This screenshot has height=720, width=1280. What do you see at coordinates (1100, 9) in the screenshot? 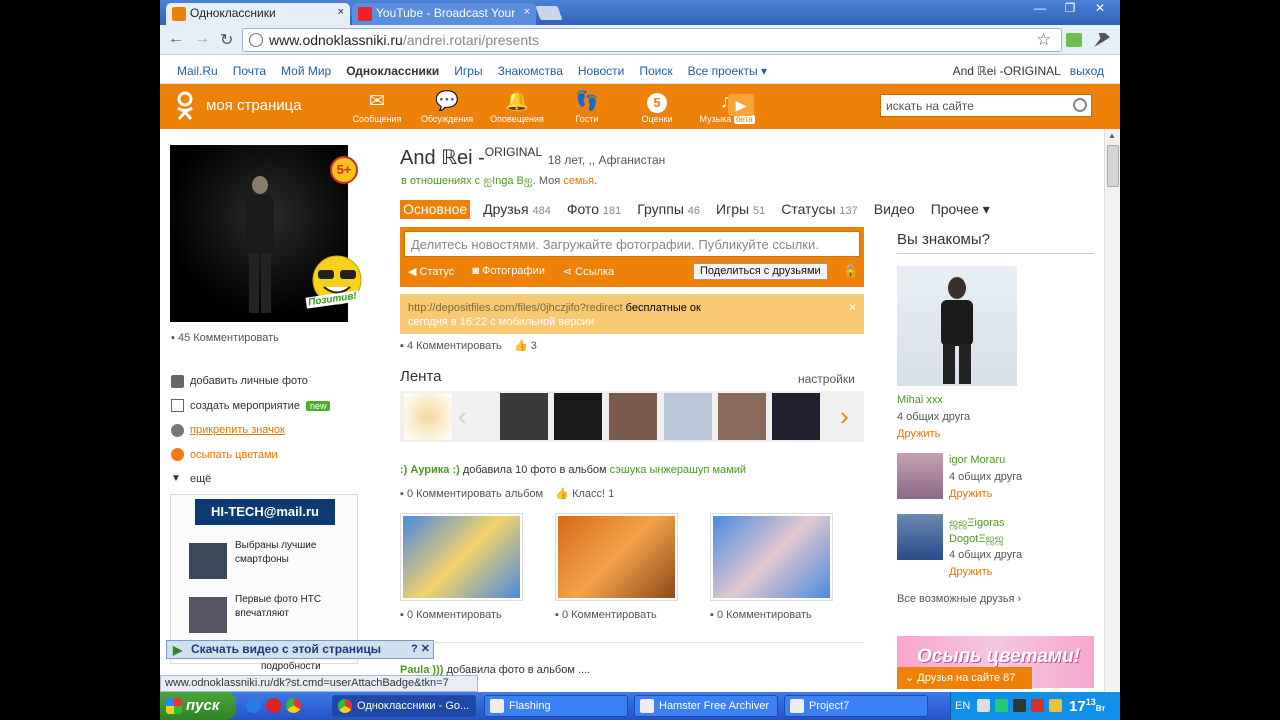
I see `close-window-button: ✕` at bounding box center [1100, 9].